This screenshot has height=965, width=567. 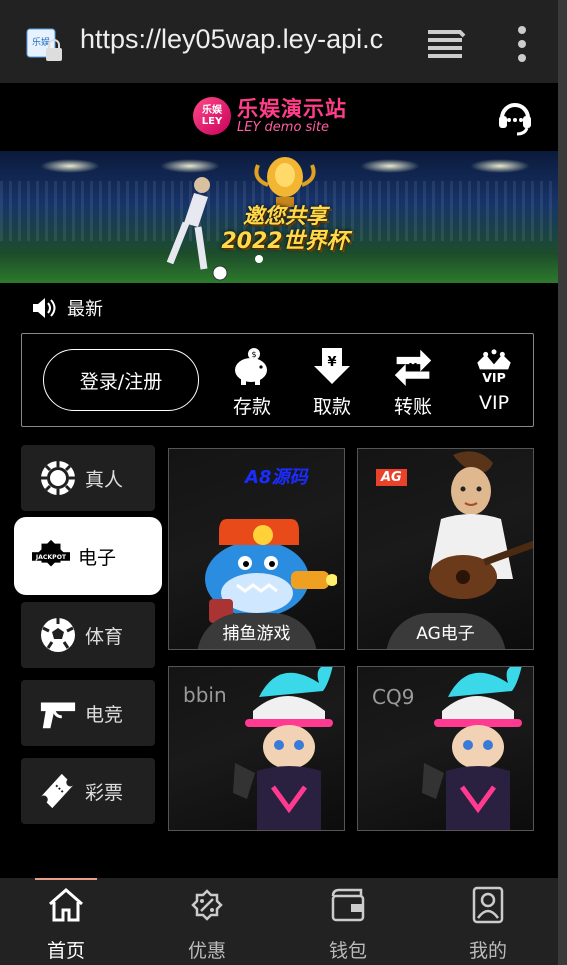 I want to click on game-card-cq9: CQ9, so click(x=445, y=748).